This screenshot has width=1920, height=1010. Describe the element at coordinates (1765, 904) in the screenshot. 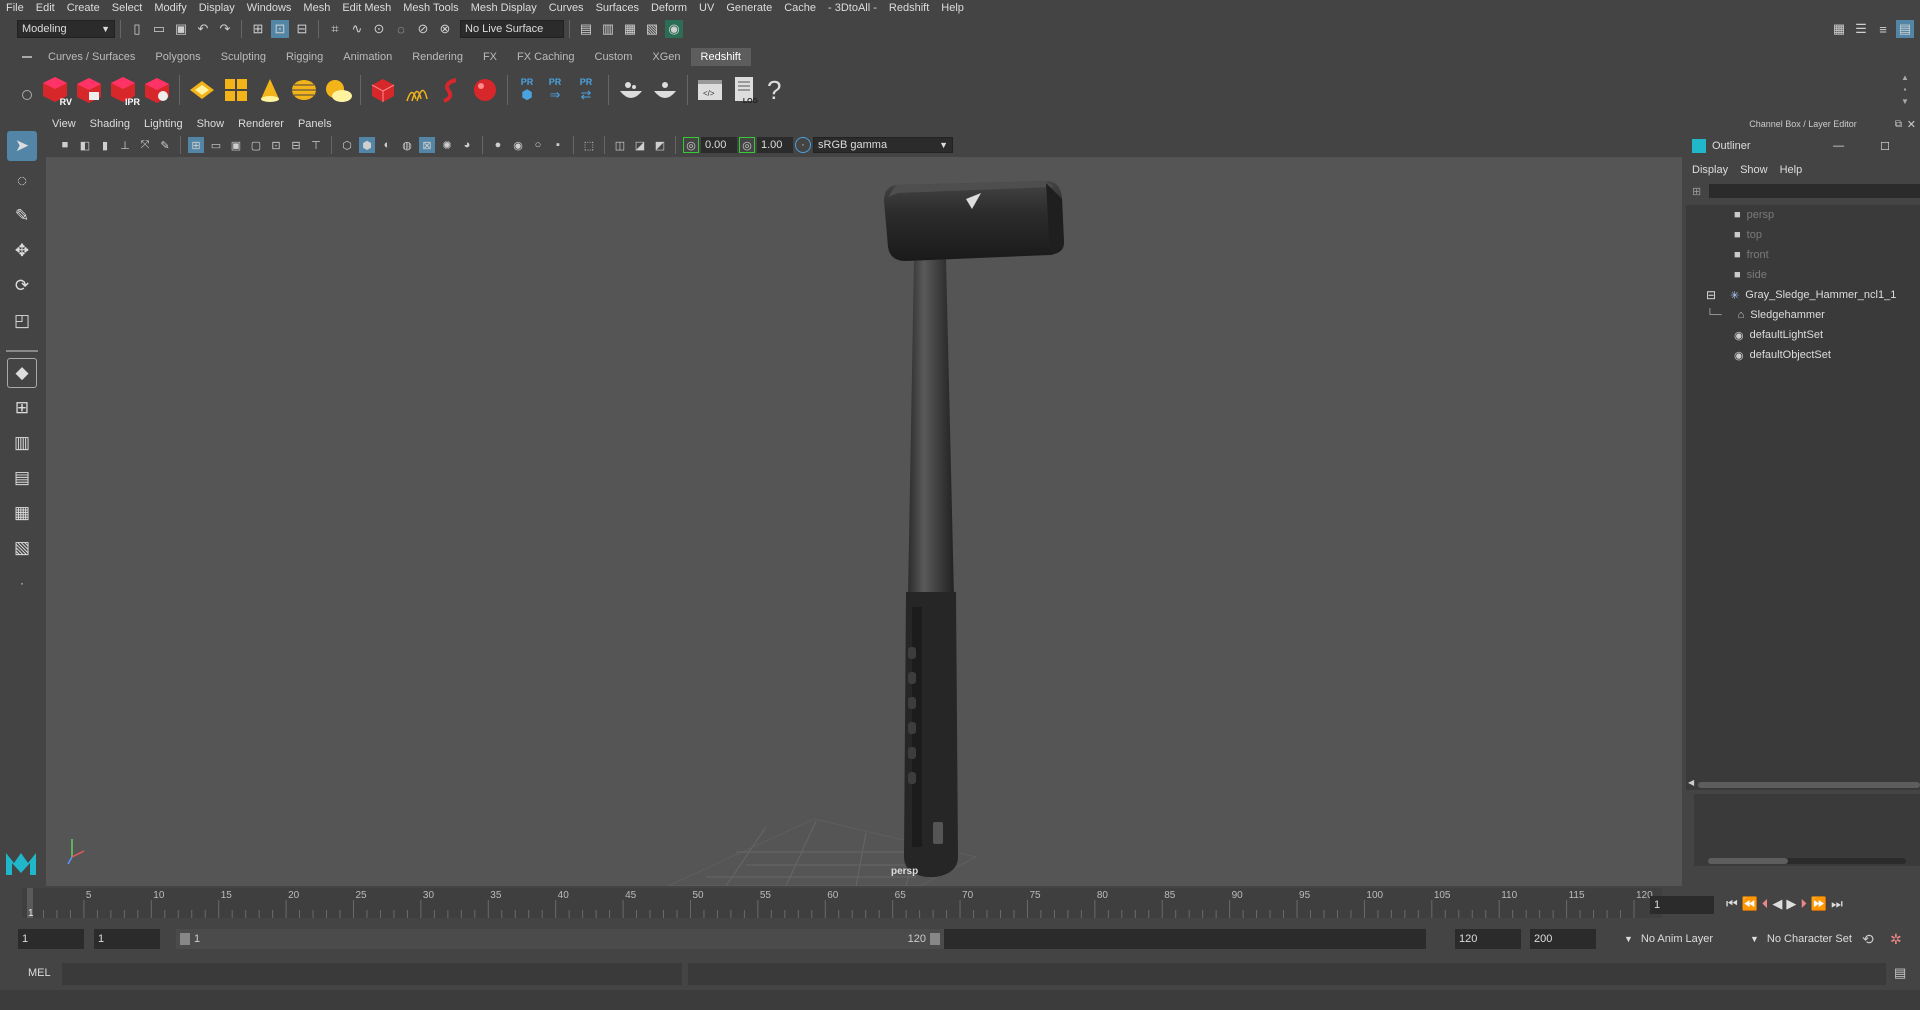

I see `step-back-frame-icon: ⏴` at that location.